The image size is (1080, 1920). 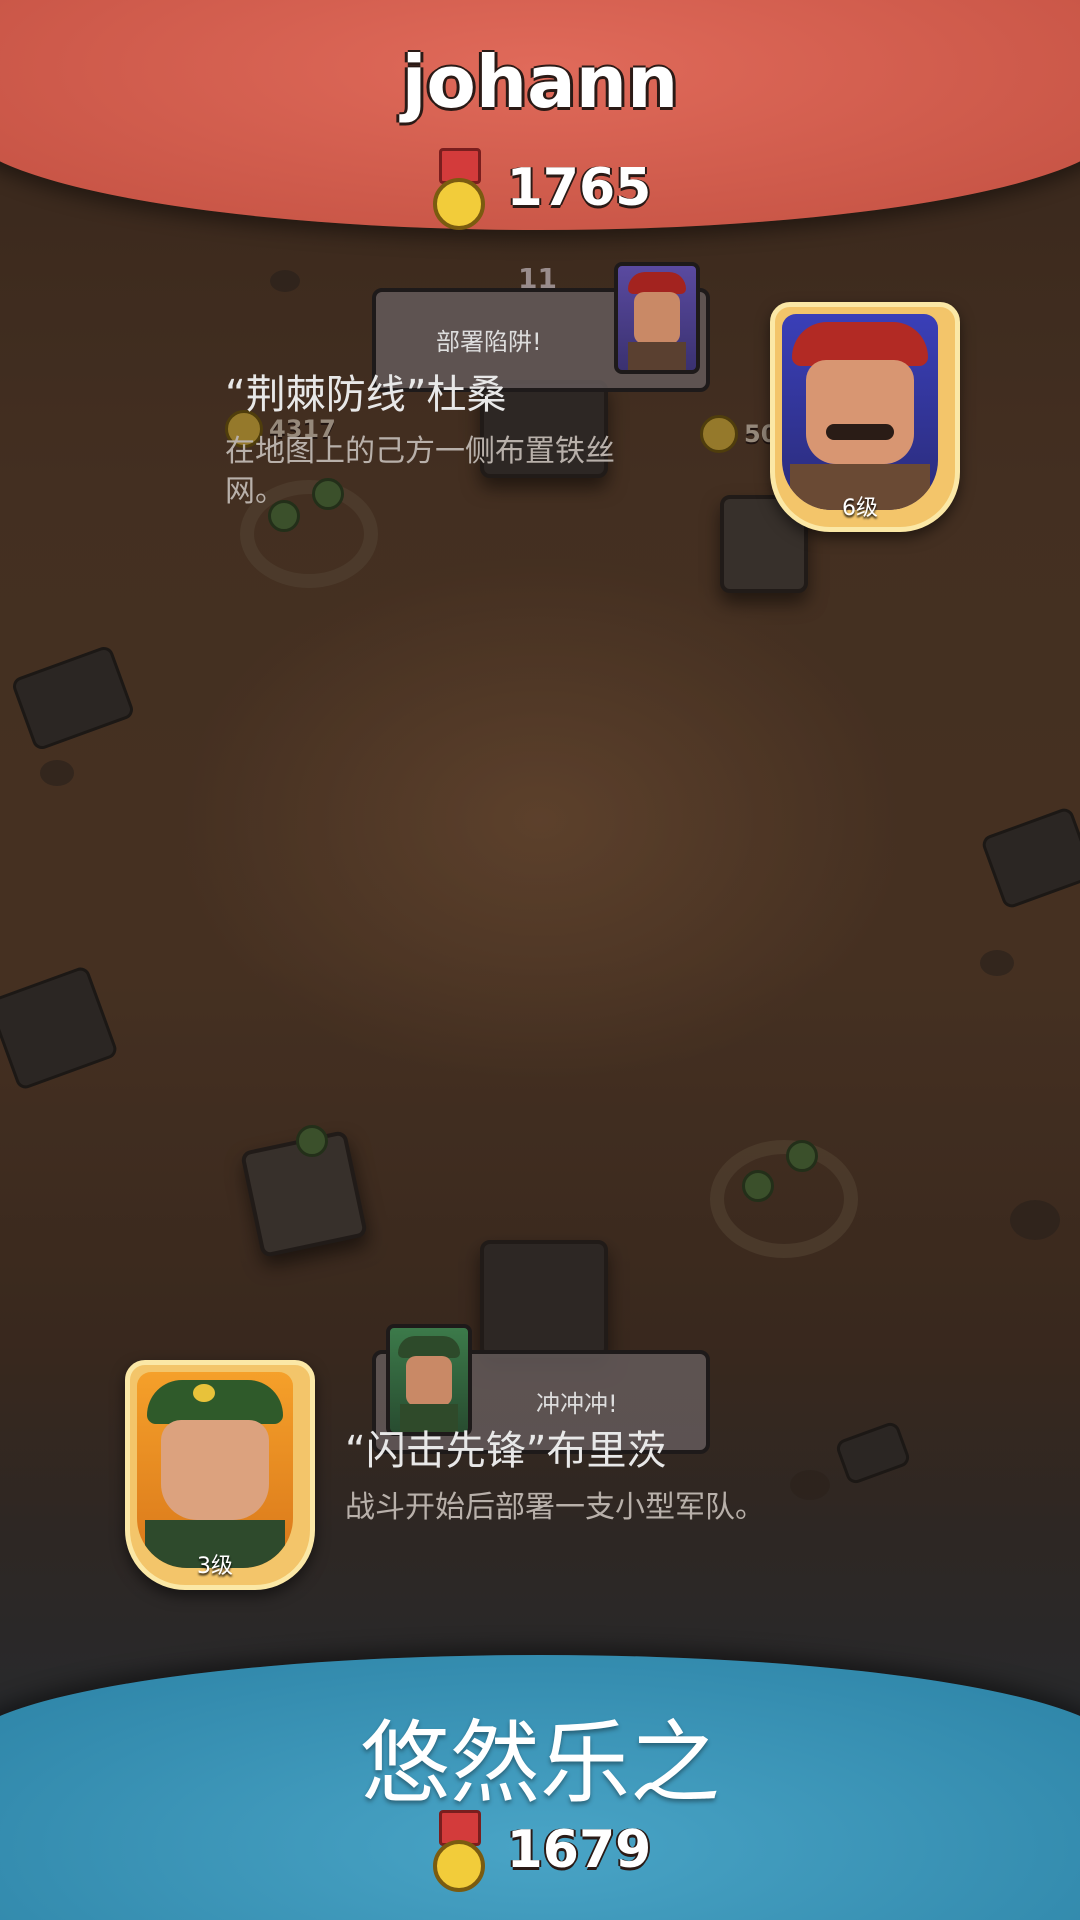 What do you see at coordinates (489, 342) in the screenshot?
I see `opponent-speech-text: 部署陷阱!` at bounding box center [489, 342].